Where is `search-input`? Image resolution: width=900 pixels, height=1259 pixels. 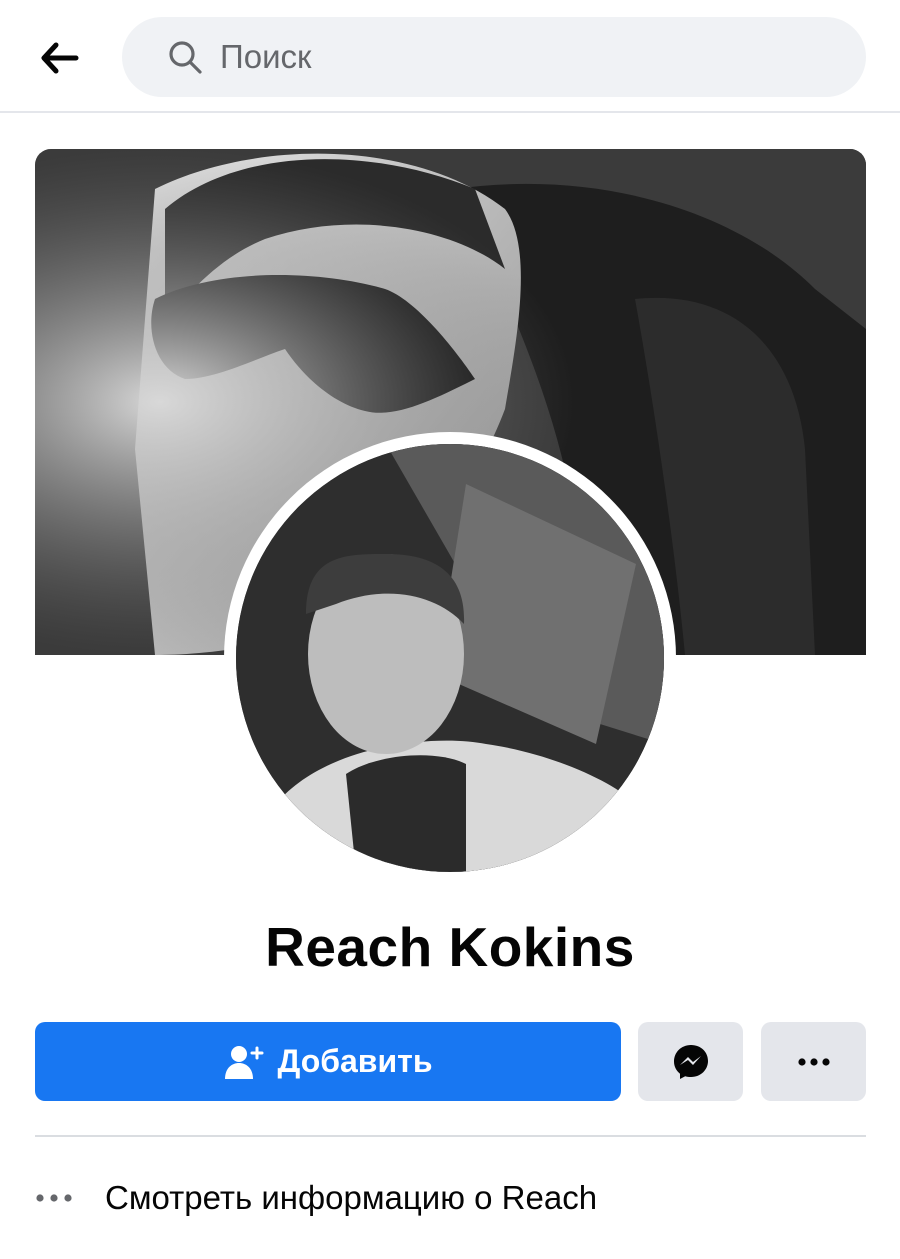
search-input is located at coordinates (520, 57).